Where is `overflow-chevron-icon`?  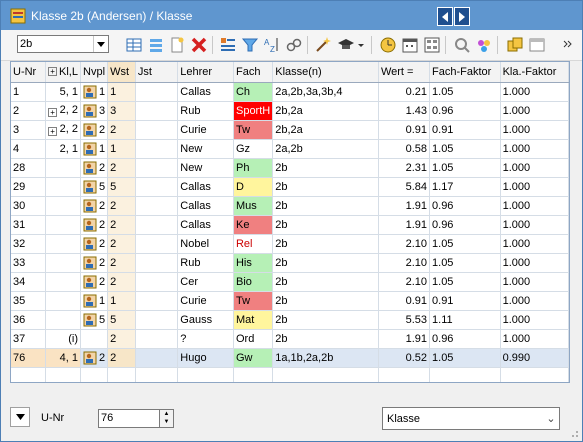 overflow-chevron-icon is located at coordinates (568, 45).